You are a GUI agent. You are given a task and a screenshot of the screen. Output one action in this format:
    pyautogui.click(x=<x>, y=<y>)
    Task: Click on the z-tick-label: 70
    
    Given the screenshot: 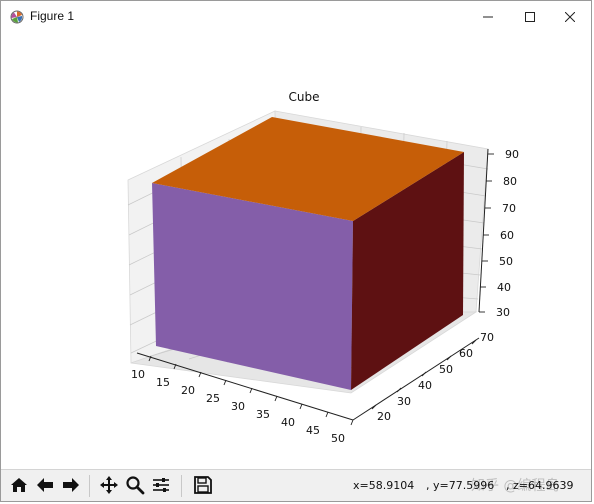 What is the action you would take?
    pyautogui.click(x=509, y=208)
    